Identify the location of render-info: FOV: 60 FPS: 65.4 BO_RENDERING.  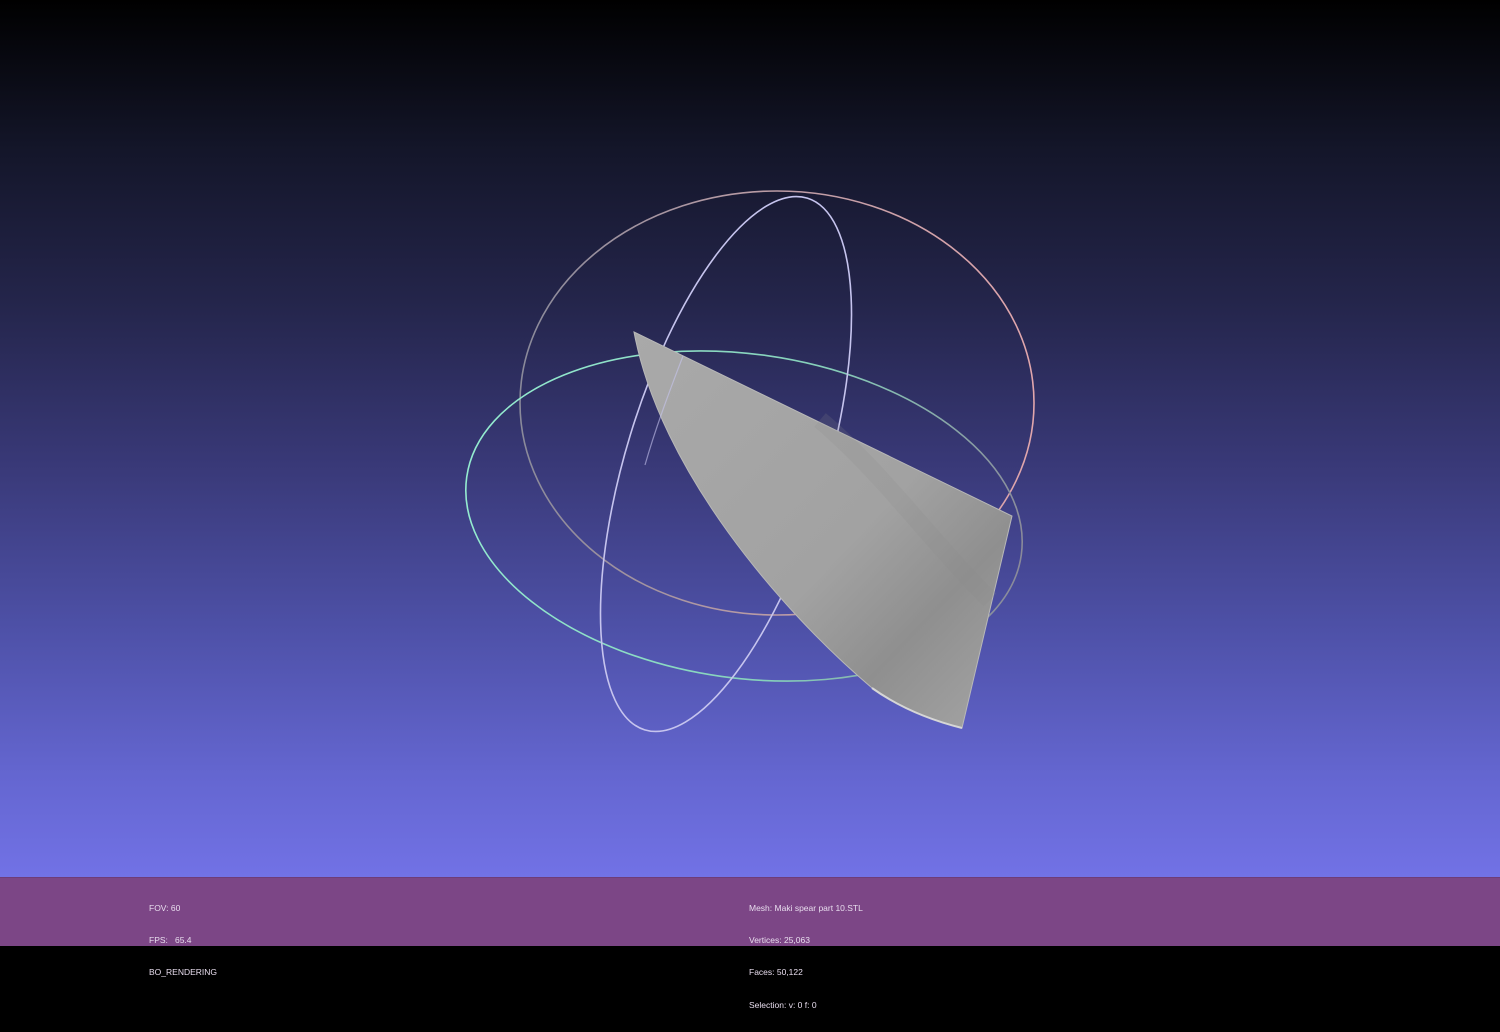
(183, 940).